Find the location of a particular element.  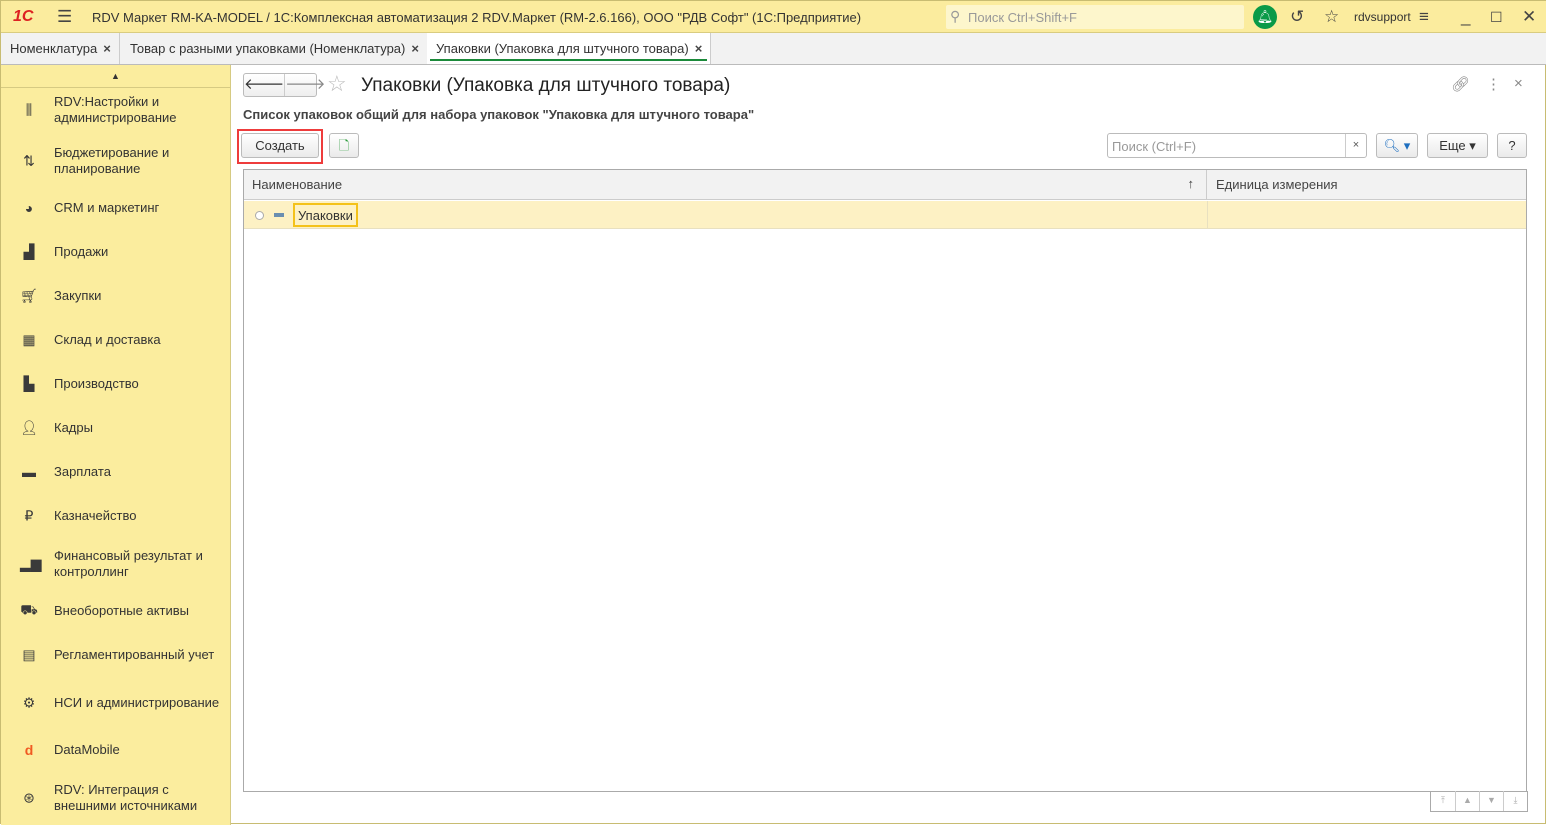

sidebar-item-rdv-integration: ⊛ RDV: Интеграция с внешними источниками is located at coordinates (115, 798).